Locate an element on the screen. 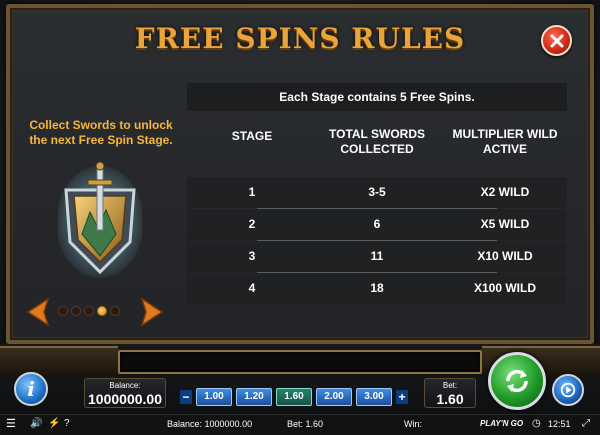 Image resolution: width=600 pixels, height=435 pixels. bet-value: 1.60 is located at coordinates (450, 399).